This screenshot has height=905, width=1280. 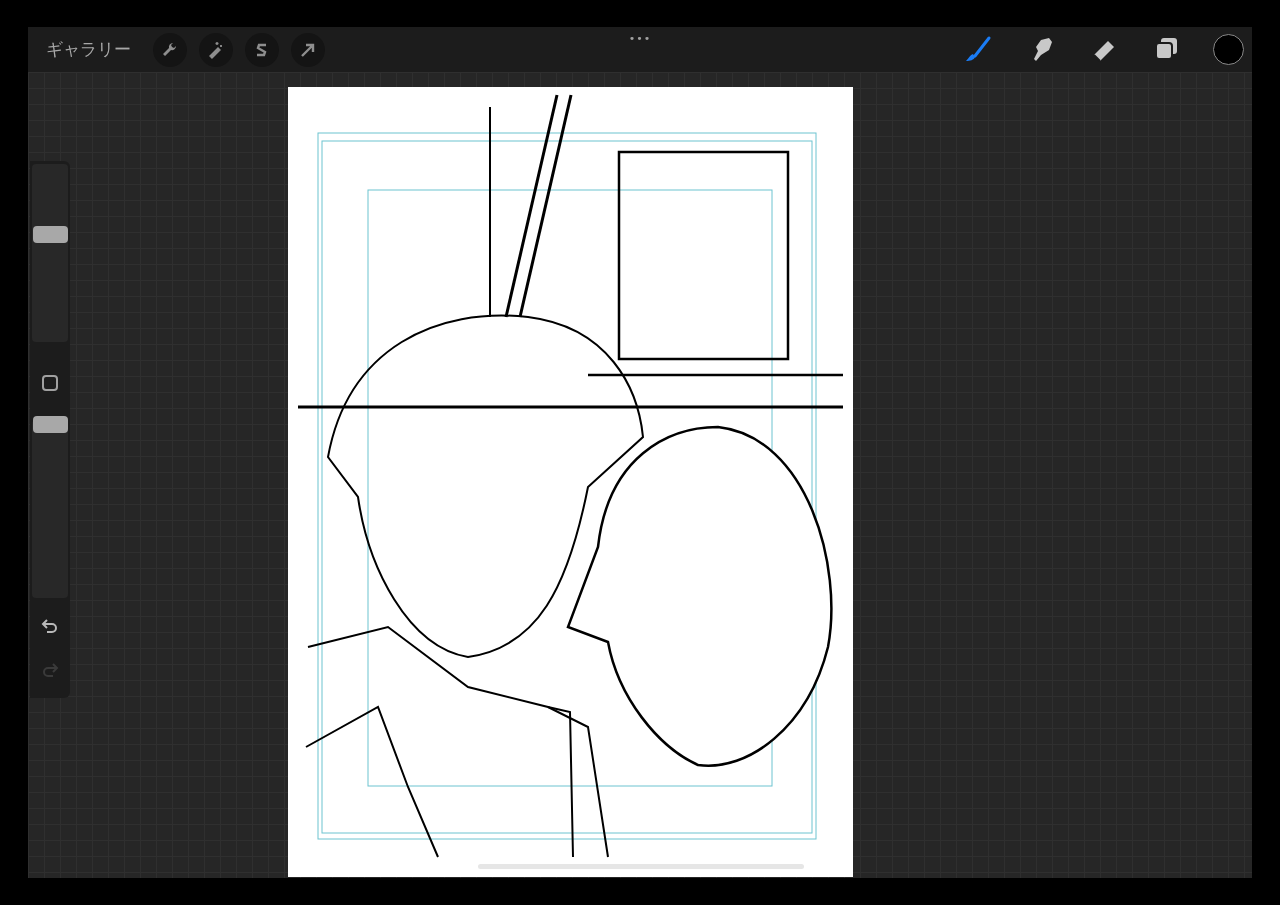 I want to click on square-icon, so click(x=50, y=383).